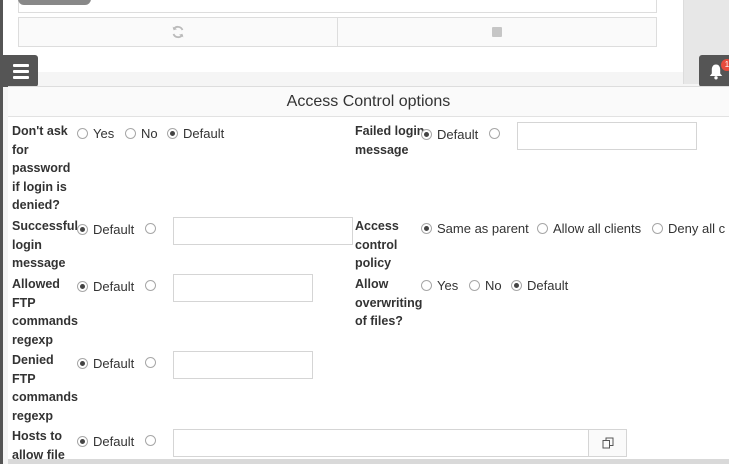  I want to click on allowed-ftp-default-radio: Default, so click(105, 286).